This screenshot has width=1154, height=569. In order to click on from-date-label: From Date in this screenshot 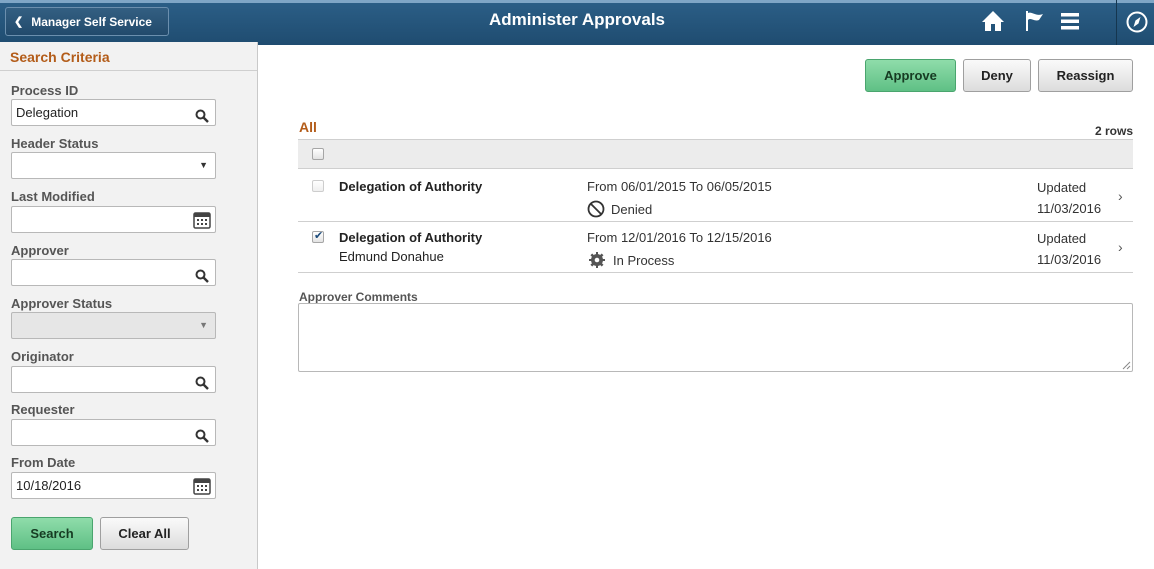, I will do `click(43, 462)`.